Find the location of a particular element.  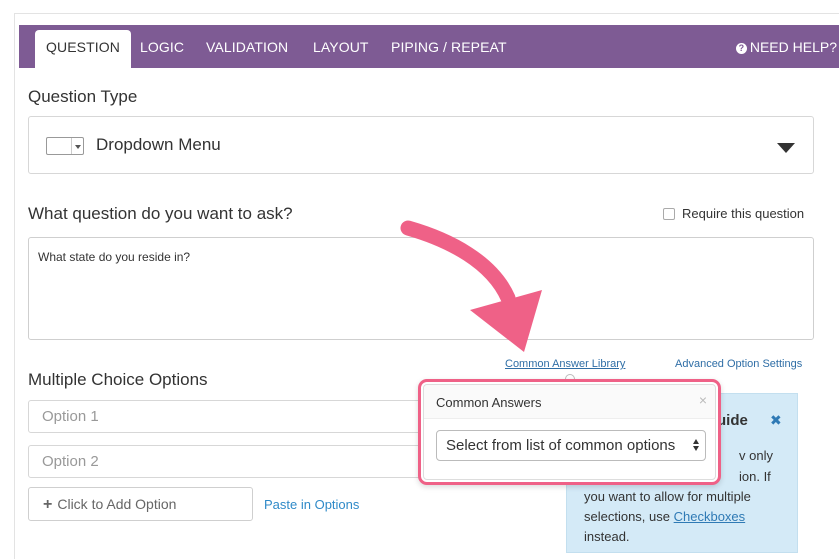

question-type-heading: Question Type is located at coordinates (83, 96).